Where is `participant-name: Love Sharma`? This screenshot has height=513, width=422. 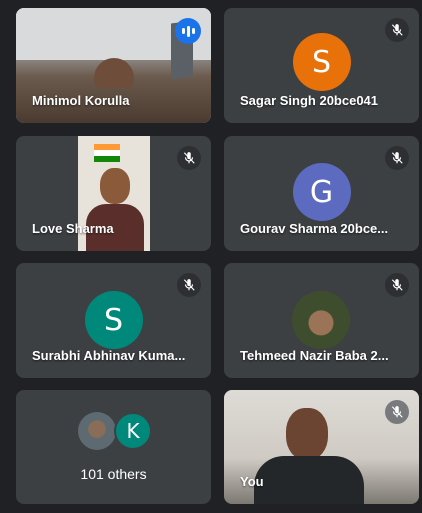 participant-name: Love Sharma is located at coordinates (73, 228).